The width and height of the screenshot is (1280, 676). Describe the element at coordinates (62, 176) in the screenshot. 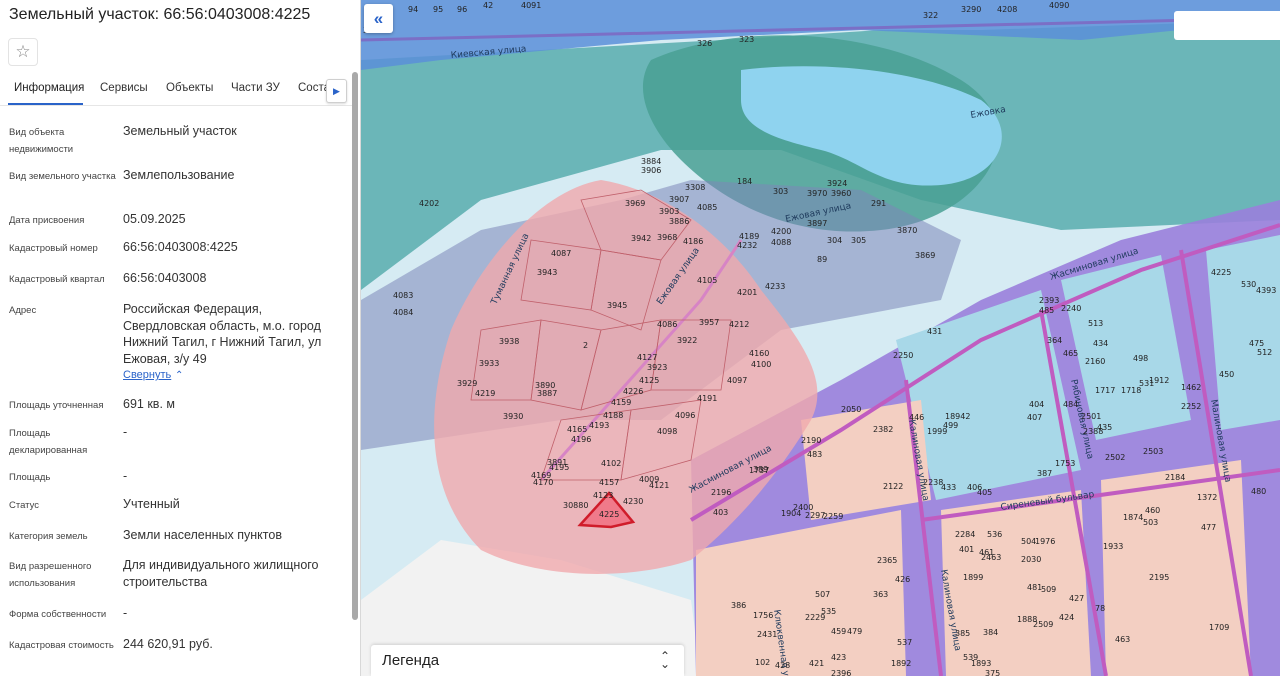

I see `label-parcel-type: Вид земельного участка` at that location.